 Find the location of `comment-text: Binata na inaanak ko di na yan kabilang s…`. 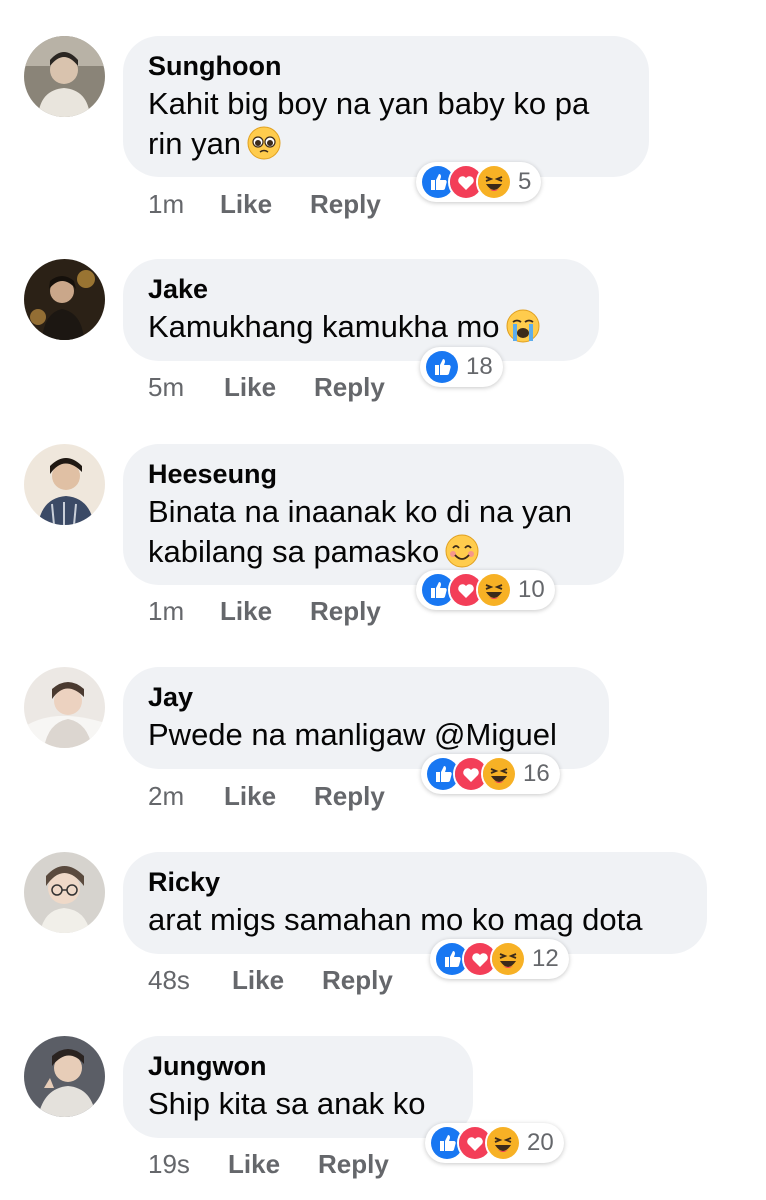

comment-text: Binata na inaanak ko di na yan kabilang s… is located at coordinates (360, 531).